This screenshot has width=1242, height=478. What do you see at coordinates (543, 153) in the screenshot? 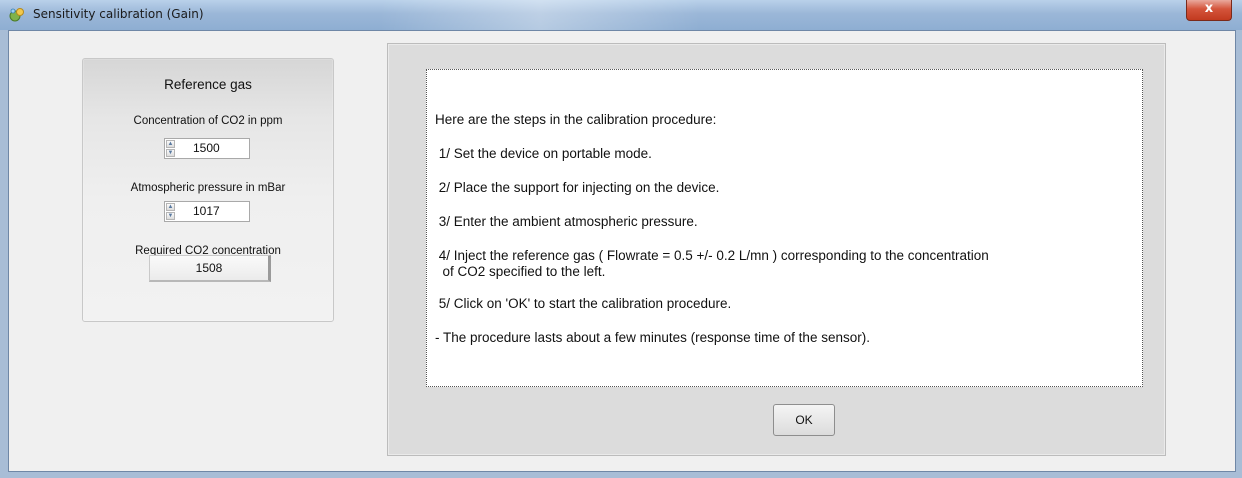
I see `instruction-step-1: 1/ Set the device on portable mode.` at bounding box center [543, 153].